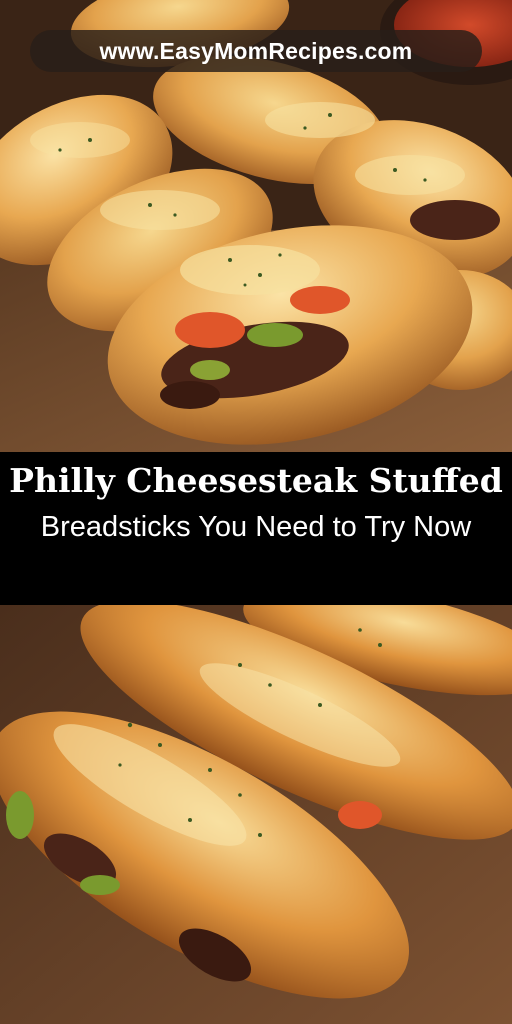  What do you see at coordinates (256, 480) in the screenshot?
I see `recipe-title: Philly Cheesesteak Stuffed` at bounding box center [256, 480].